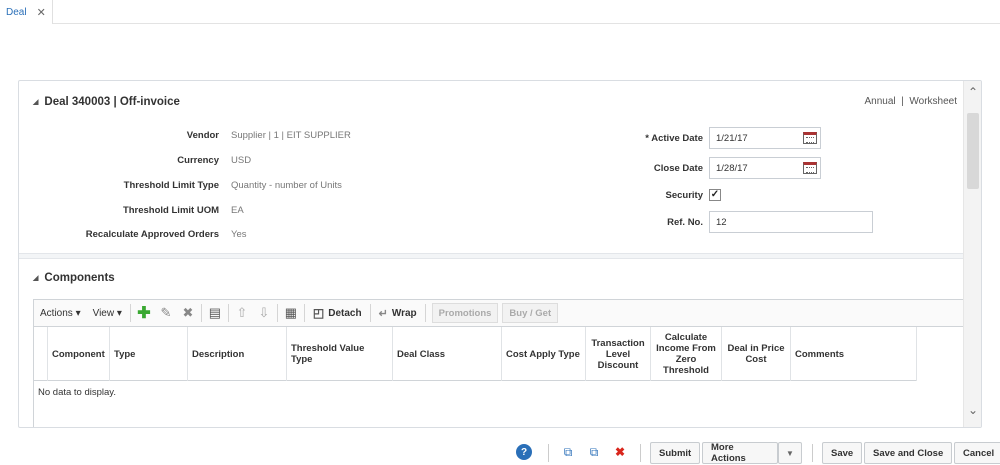 This screenshot has width=1000, height=465. Describe the element at coordinates (41, 354) in the screenshot. I see `row-header-spacer` at that location.